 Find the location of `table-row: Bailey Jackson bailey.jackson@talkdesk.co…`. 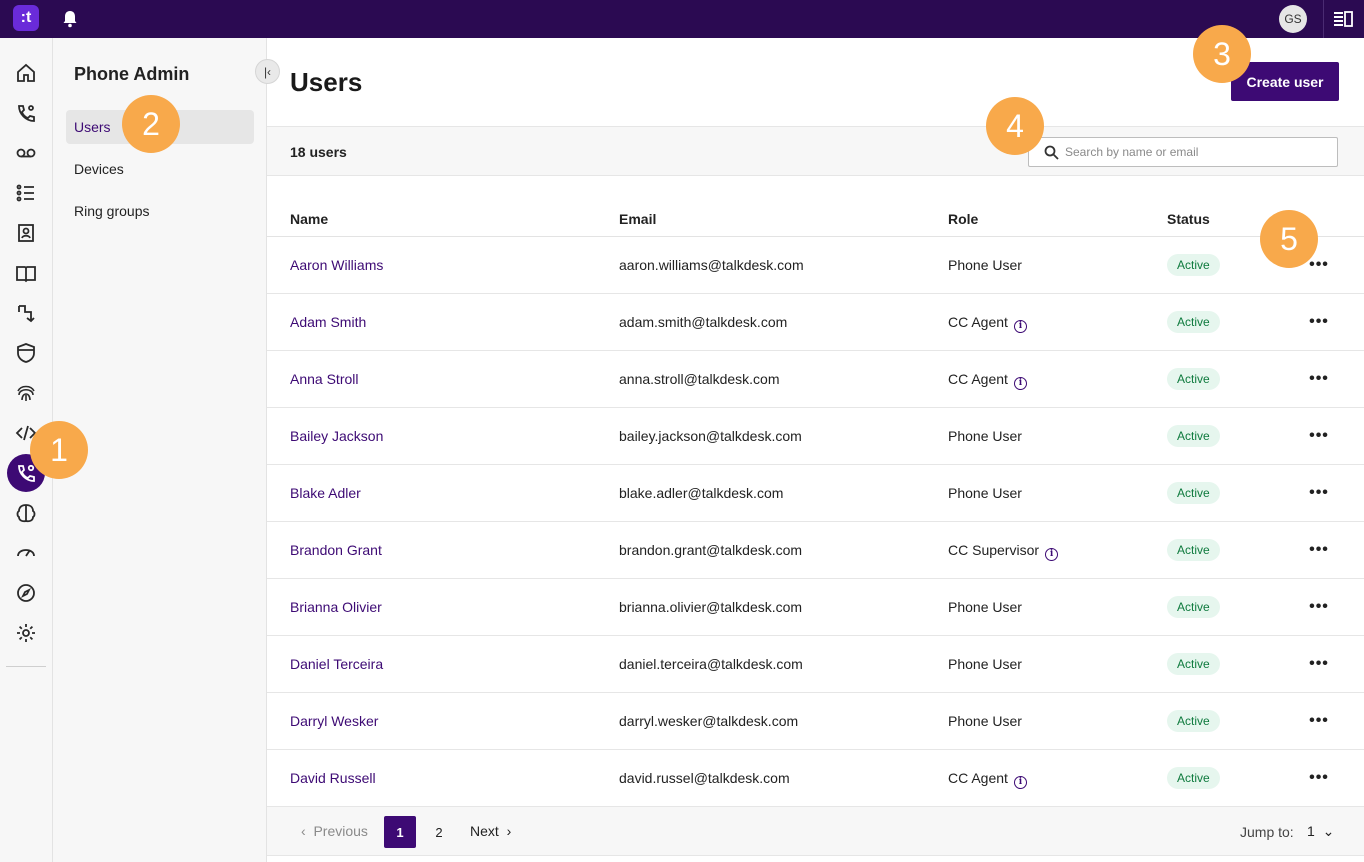

table-row: Bailey Jackson bailey.jackson@talkdesk.co… is located at coordinates (815, 436).